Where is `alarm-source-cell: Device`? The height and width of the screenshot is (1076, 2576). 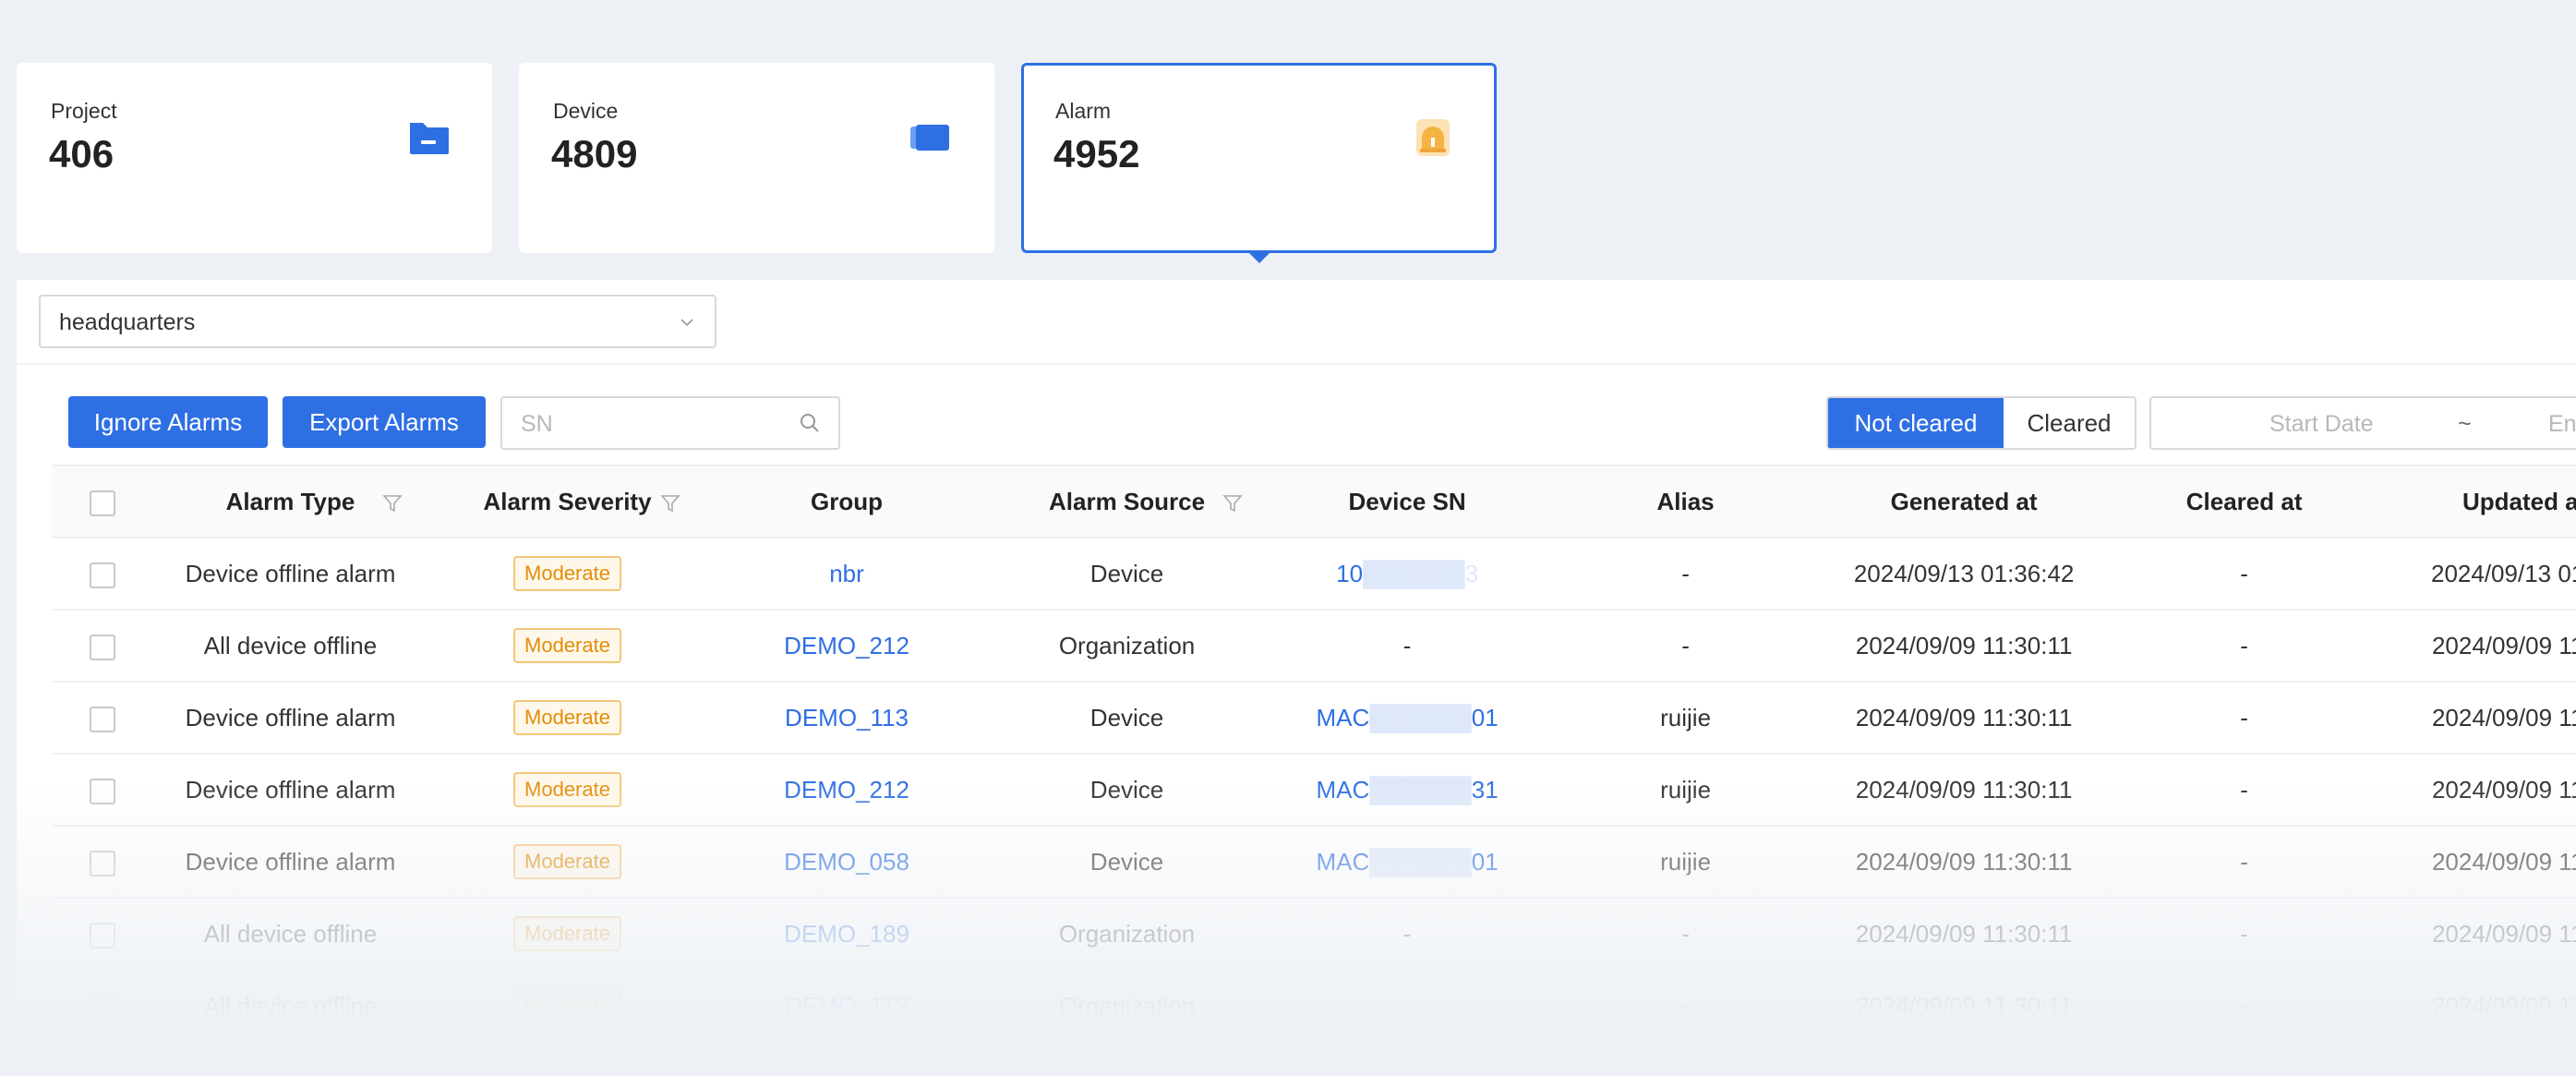
alarm-source-cell: Device is located at coordinates (1127, 574).